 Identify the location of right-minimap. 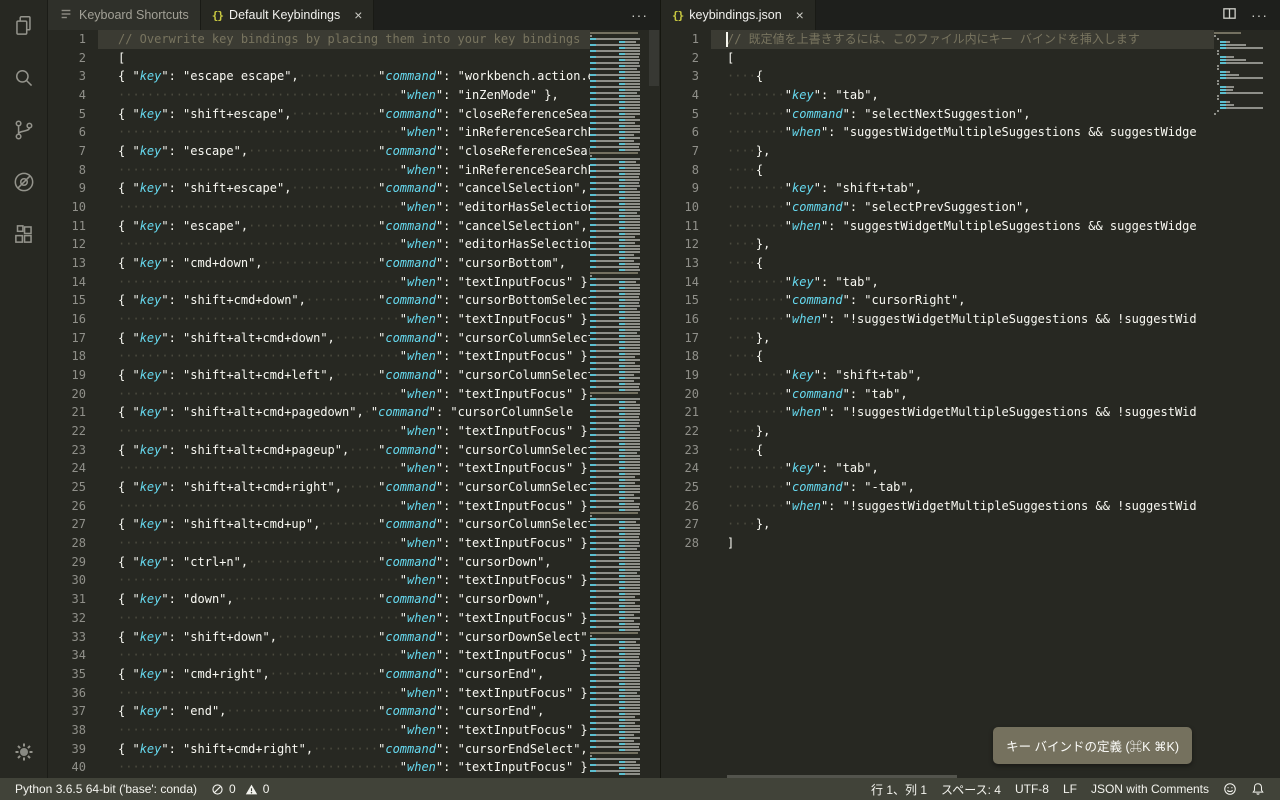
(1240, 404).